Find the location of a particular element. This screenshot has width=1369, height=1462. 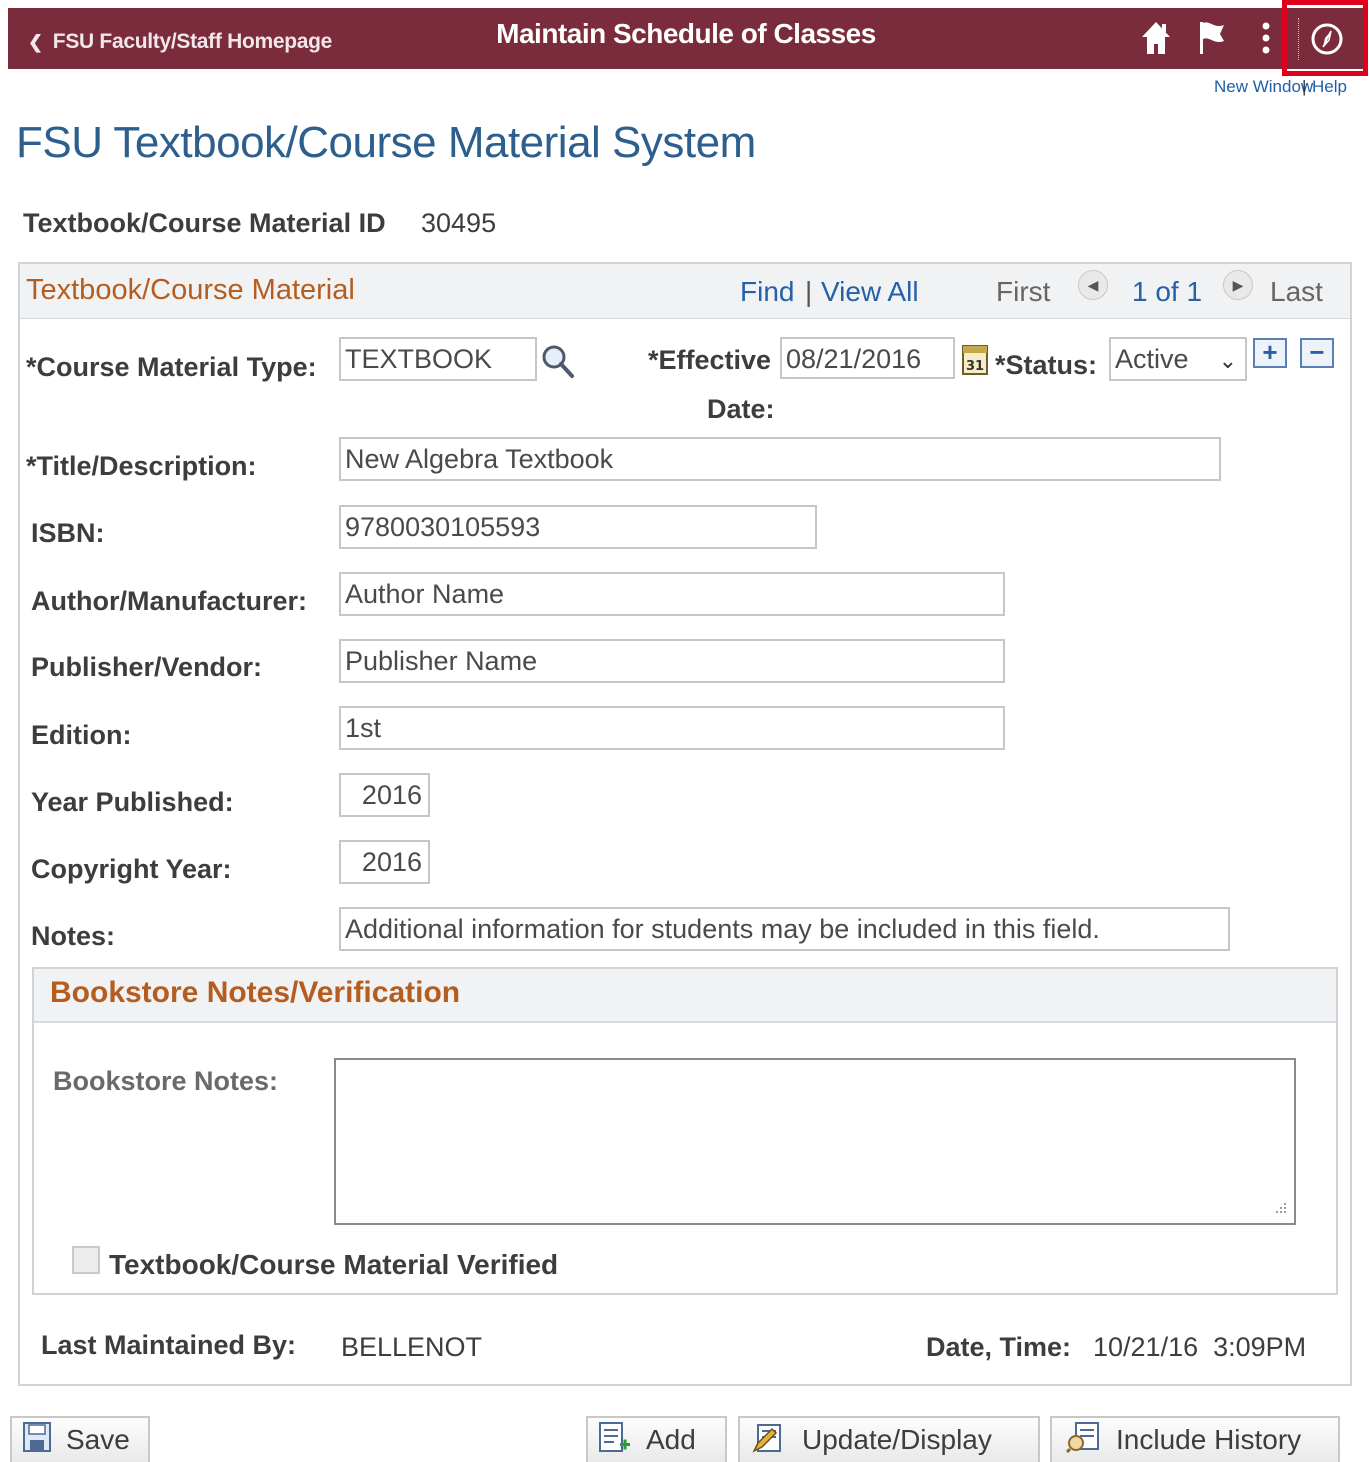

update-display-button: Update/Display is located at coordinates (889, 1439).